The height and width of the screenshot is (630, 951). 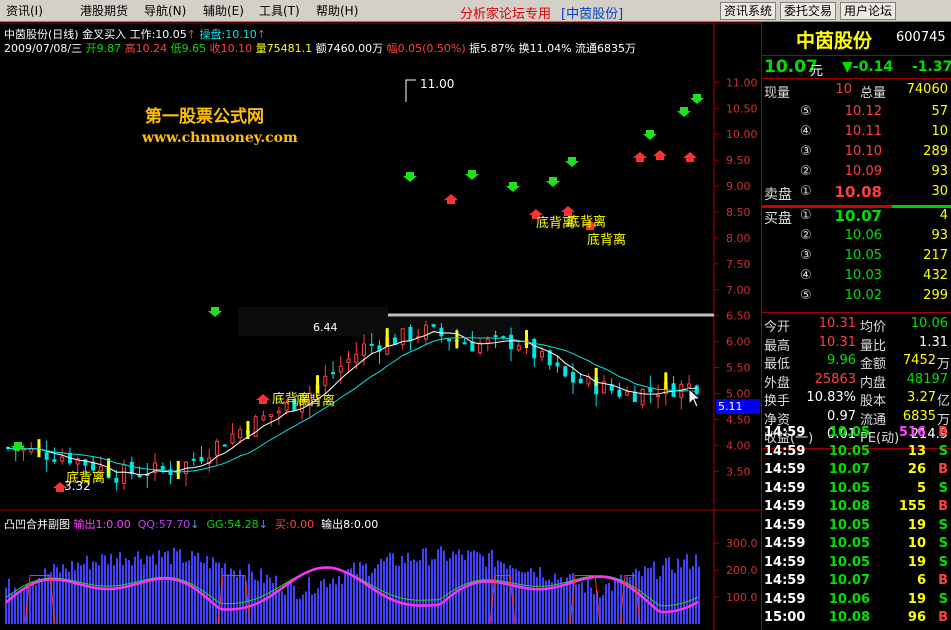 What do you see at coordinates (863, 151) in the screenshot?
I see `sell-price: 10.10` at bounding box center [863, 151].